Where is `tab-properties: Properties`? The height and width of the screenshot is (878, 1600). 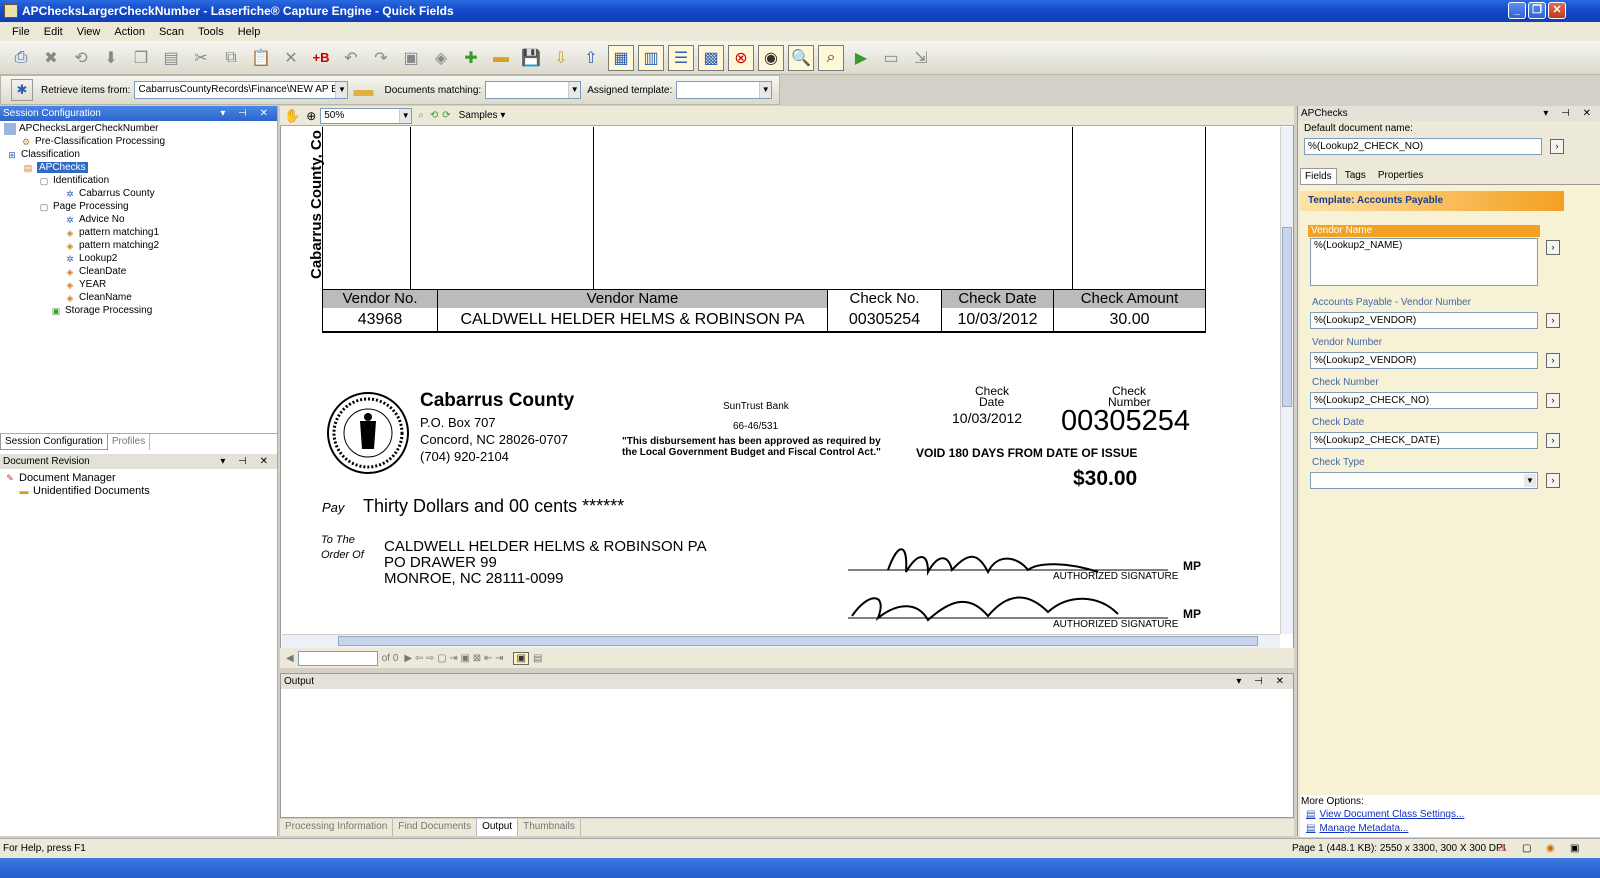 tab-properties: Properties is located at coordinates (1401, 176).